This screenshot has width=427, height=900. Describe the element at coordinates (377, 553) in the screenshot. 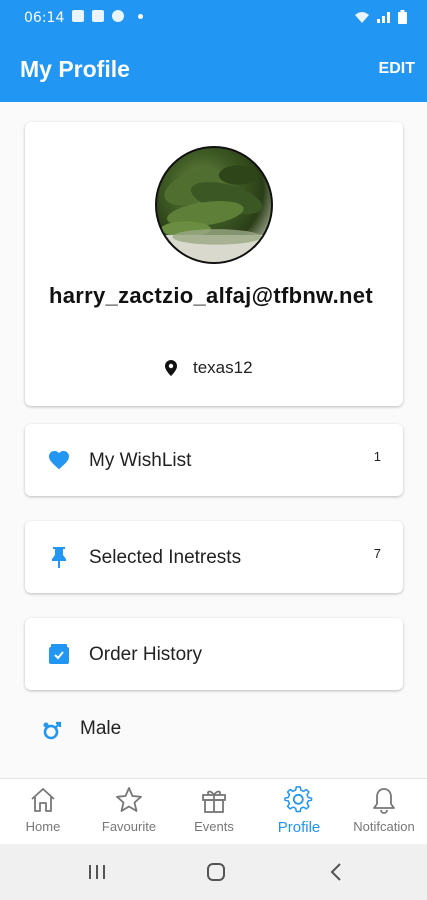

I see `selected-interests-count: 7` at that location.